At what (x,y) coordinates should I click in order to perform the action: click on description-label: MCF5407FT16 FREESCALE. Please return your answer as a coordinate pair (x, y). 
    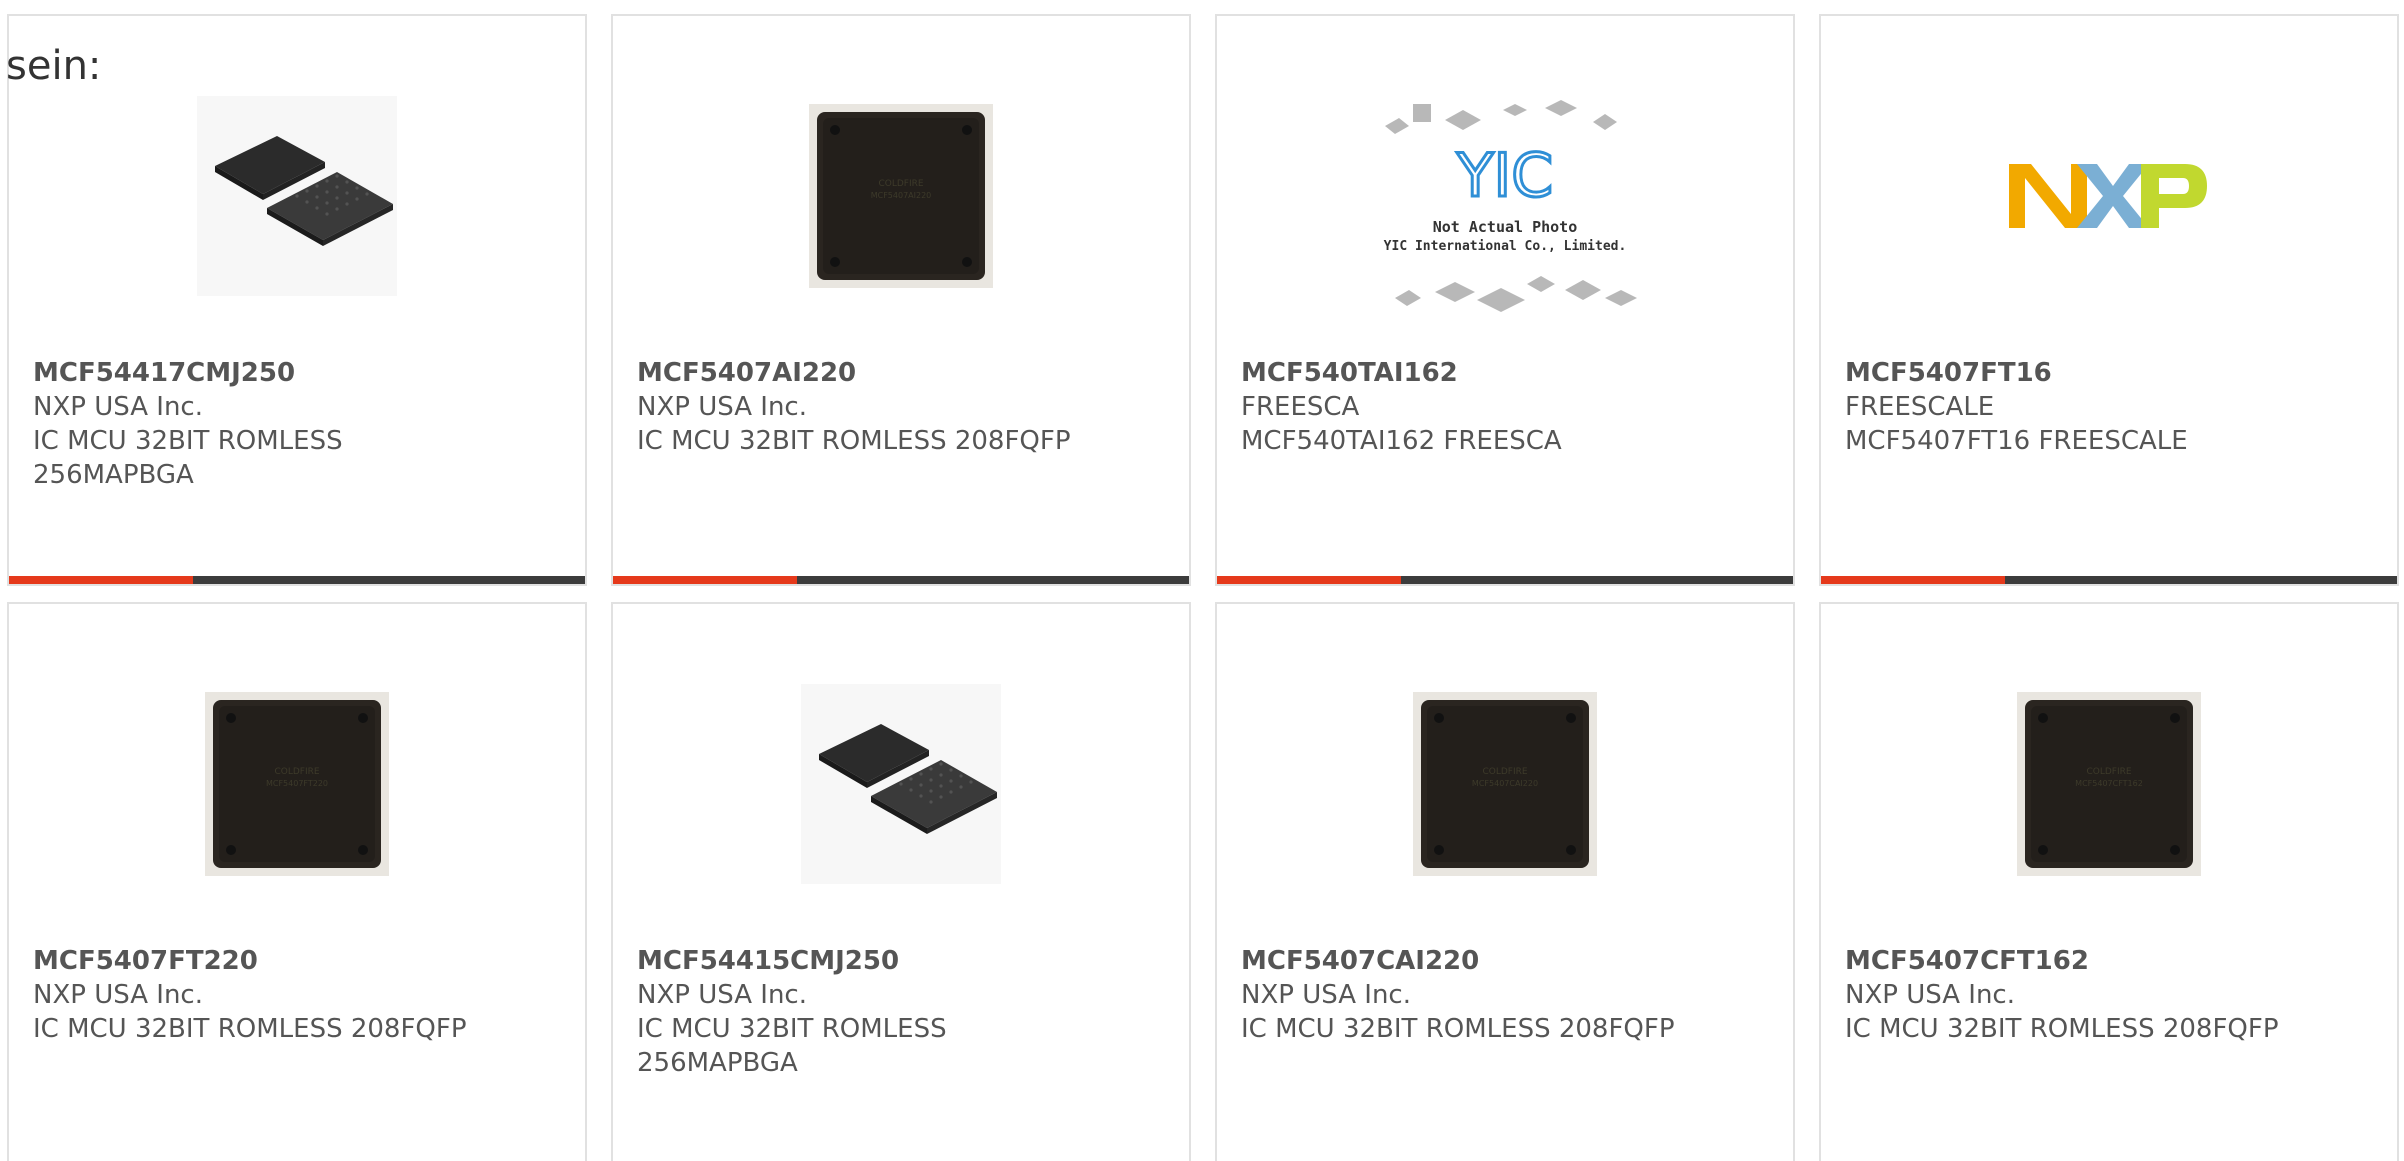
    Looking at the image, I should click on (2016, 441).